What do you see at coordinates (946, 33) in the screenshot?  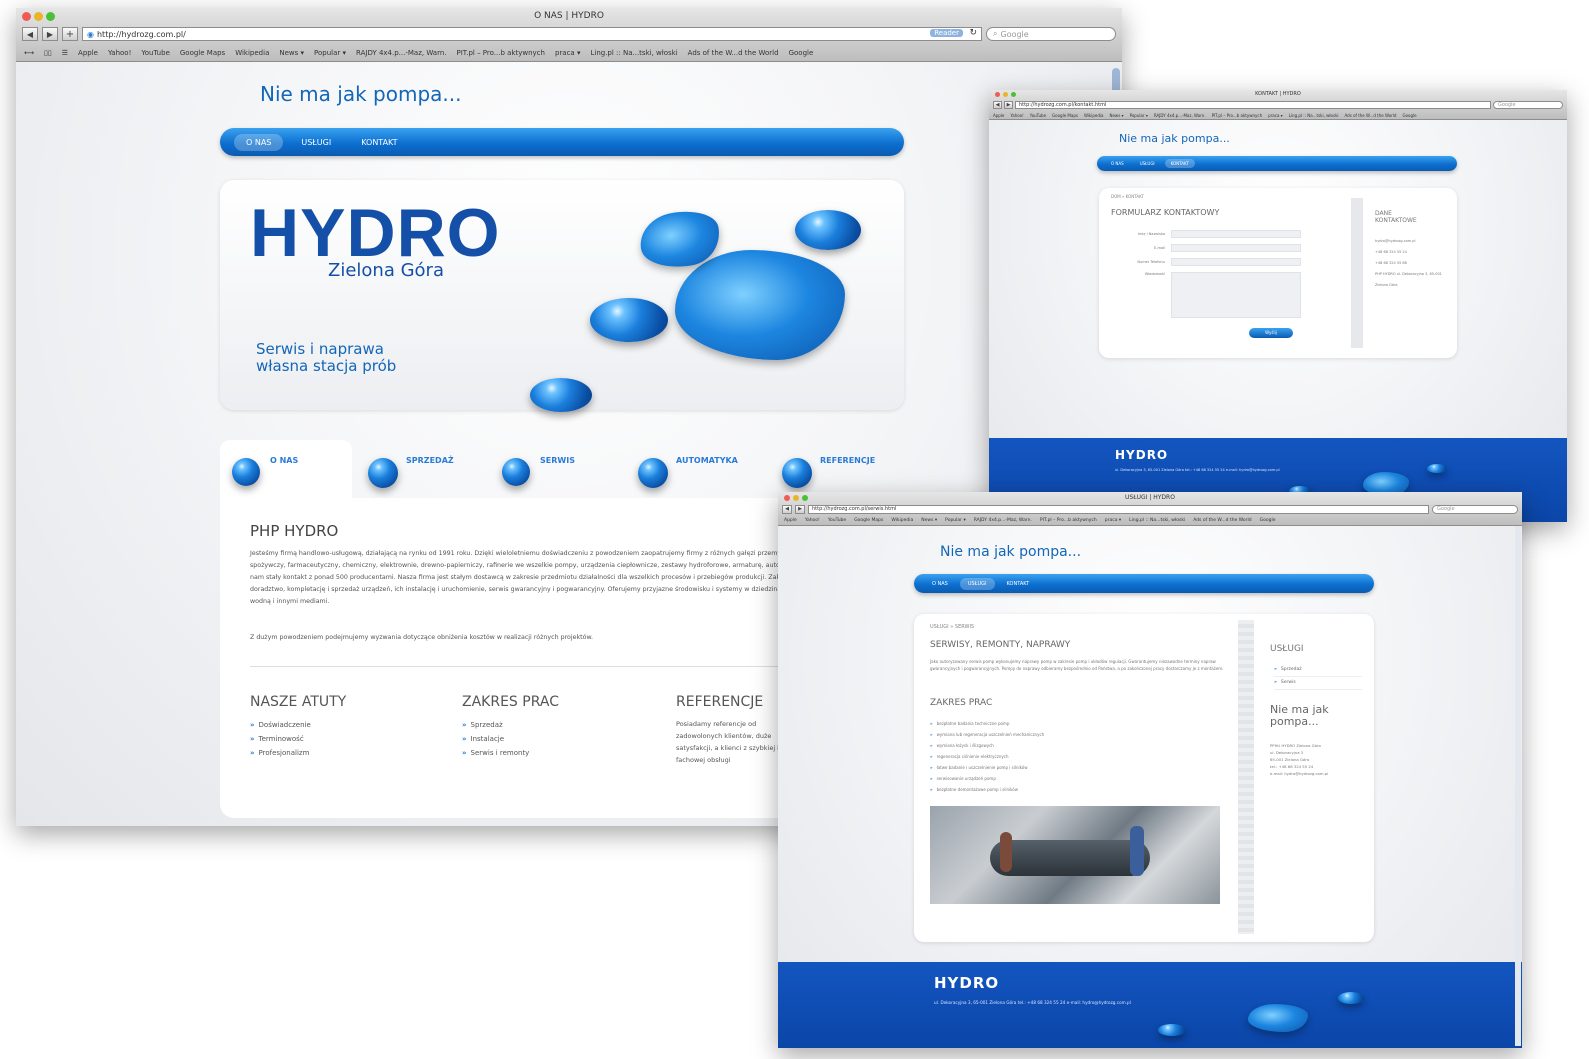 I see `reader-button: Reader` at bounding box center [946, 33].